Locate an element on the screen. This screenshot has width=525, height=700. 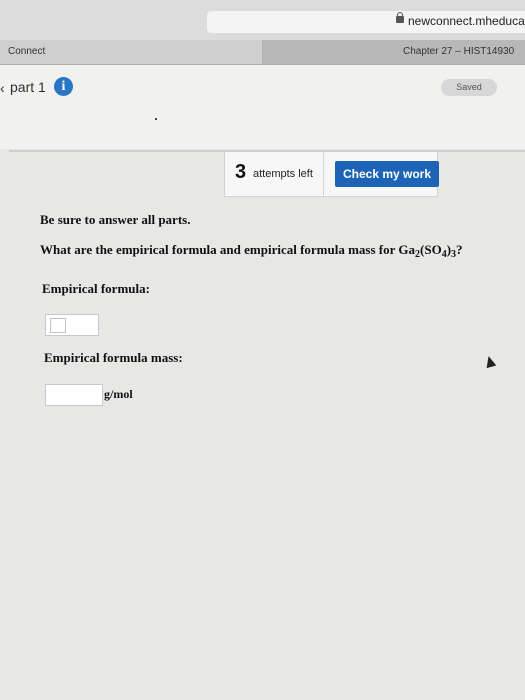
tab-bar: Connect Chapter 27 – HIST14930 is located at coordinates (262, 52).